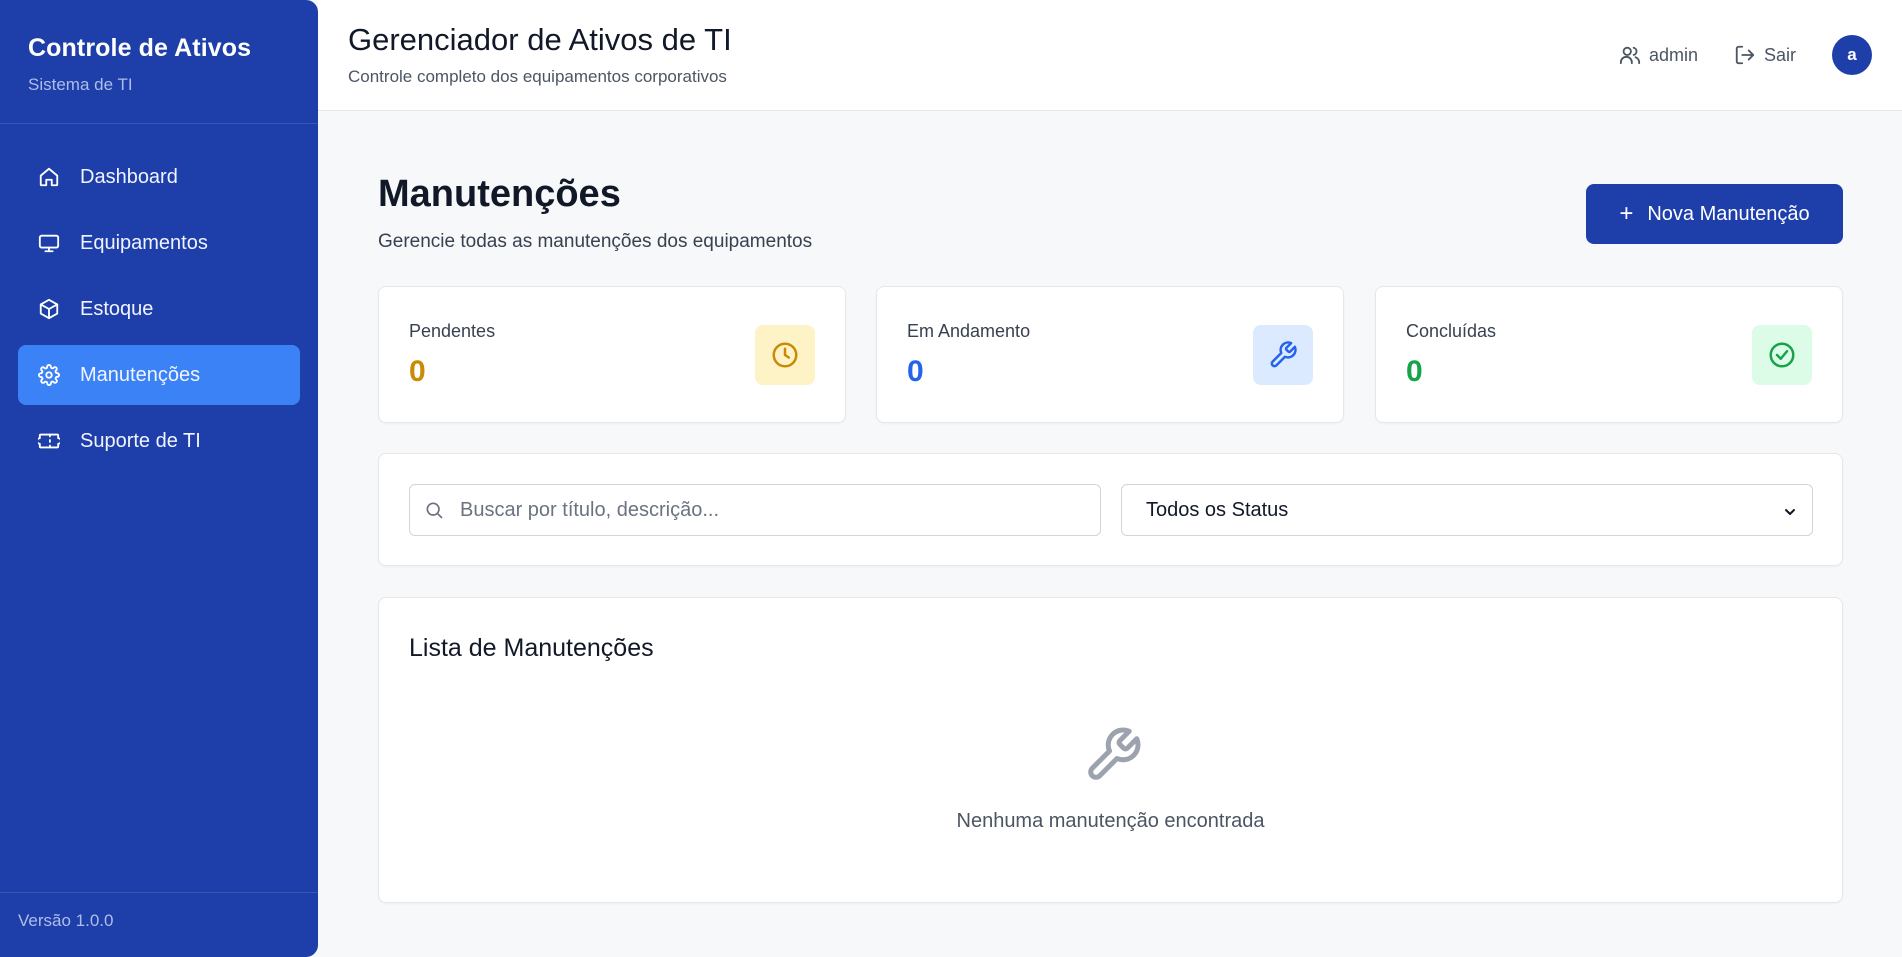  What do you see at coordinates (1110, 821) in the screenshot?
I see `empty-state-text: Nenhuma manutenção encontrada` at bounding box center [1110, 821].